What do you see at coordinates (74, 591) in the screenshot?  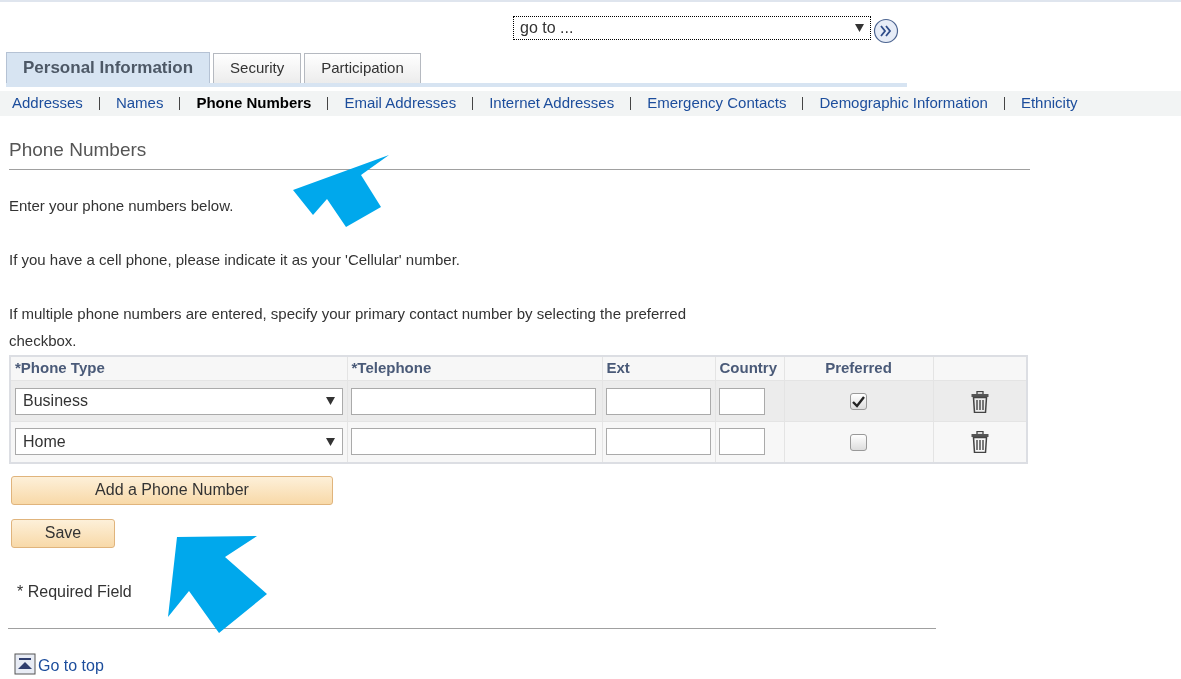 I see `required-field-note: * Required Field` at bounding box center [74, 591].